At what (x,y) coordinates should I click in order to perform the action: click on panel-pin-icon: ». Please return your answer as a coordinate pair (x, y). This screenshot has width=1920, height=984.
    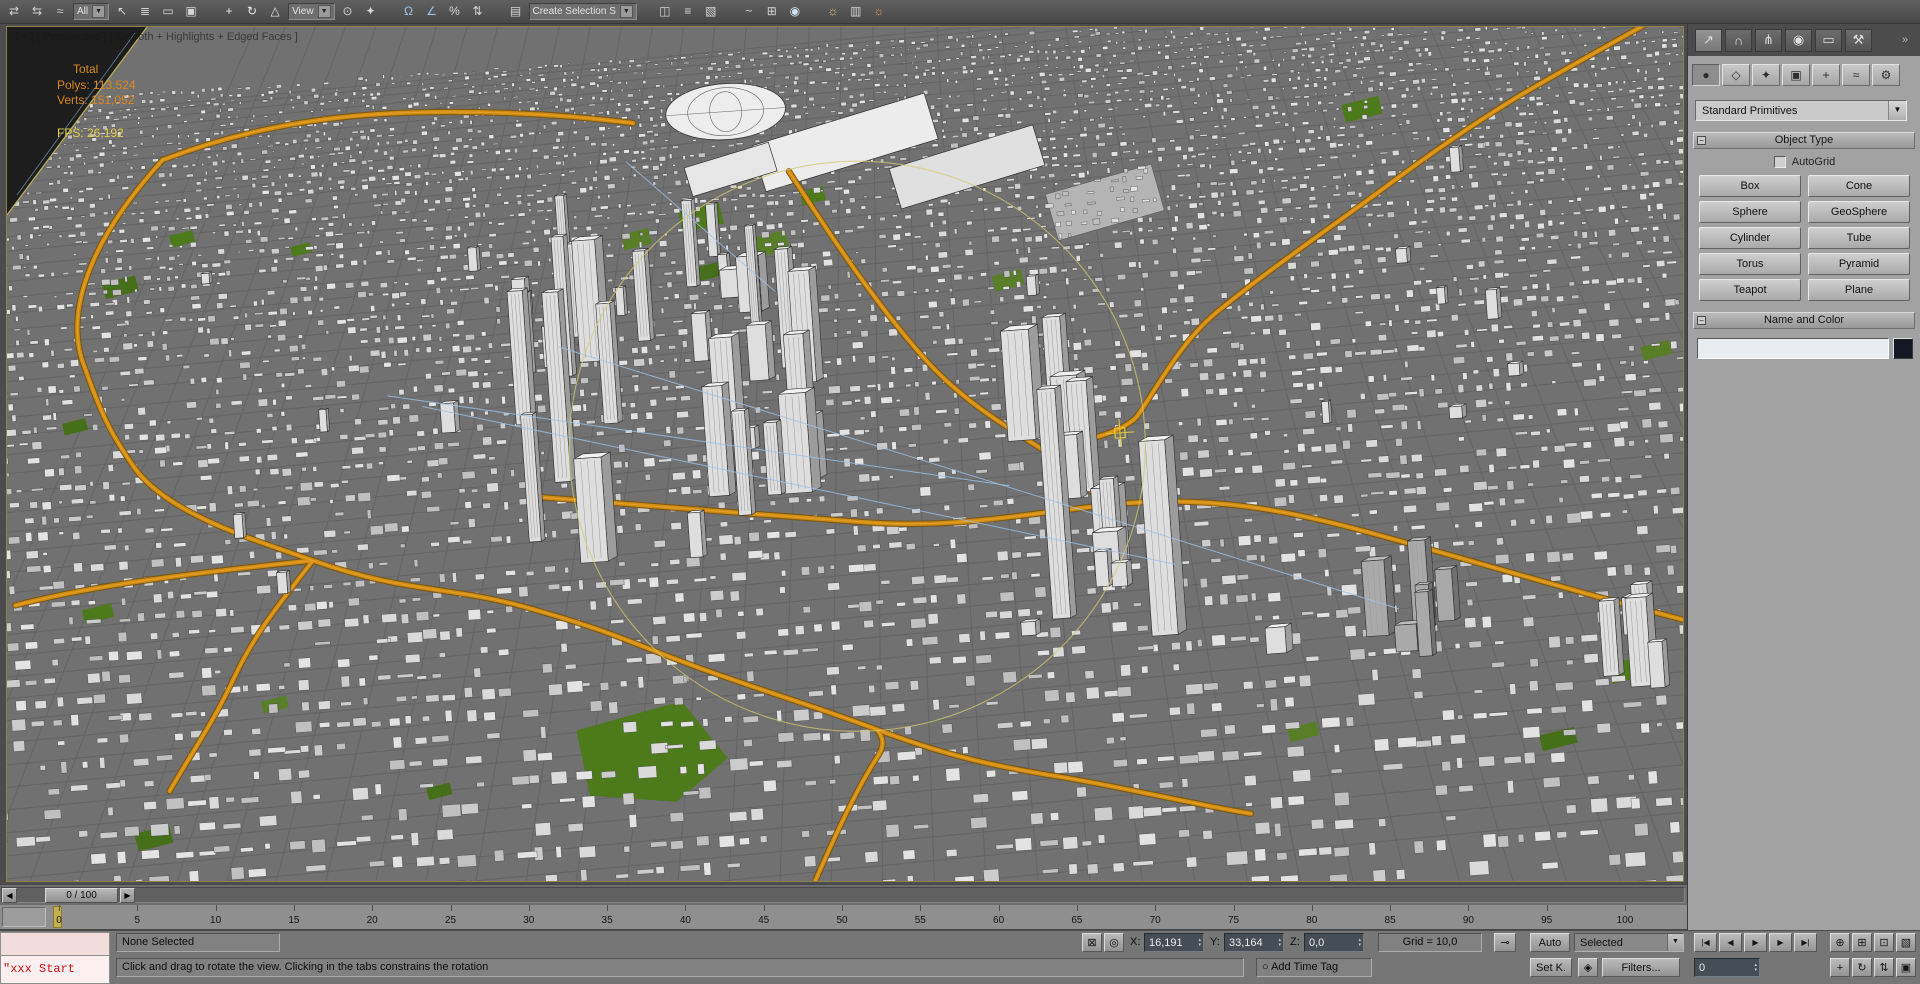
    Looking at the image, I should click on (1905, 40).